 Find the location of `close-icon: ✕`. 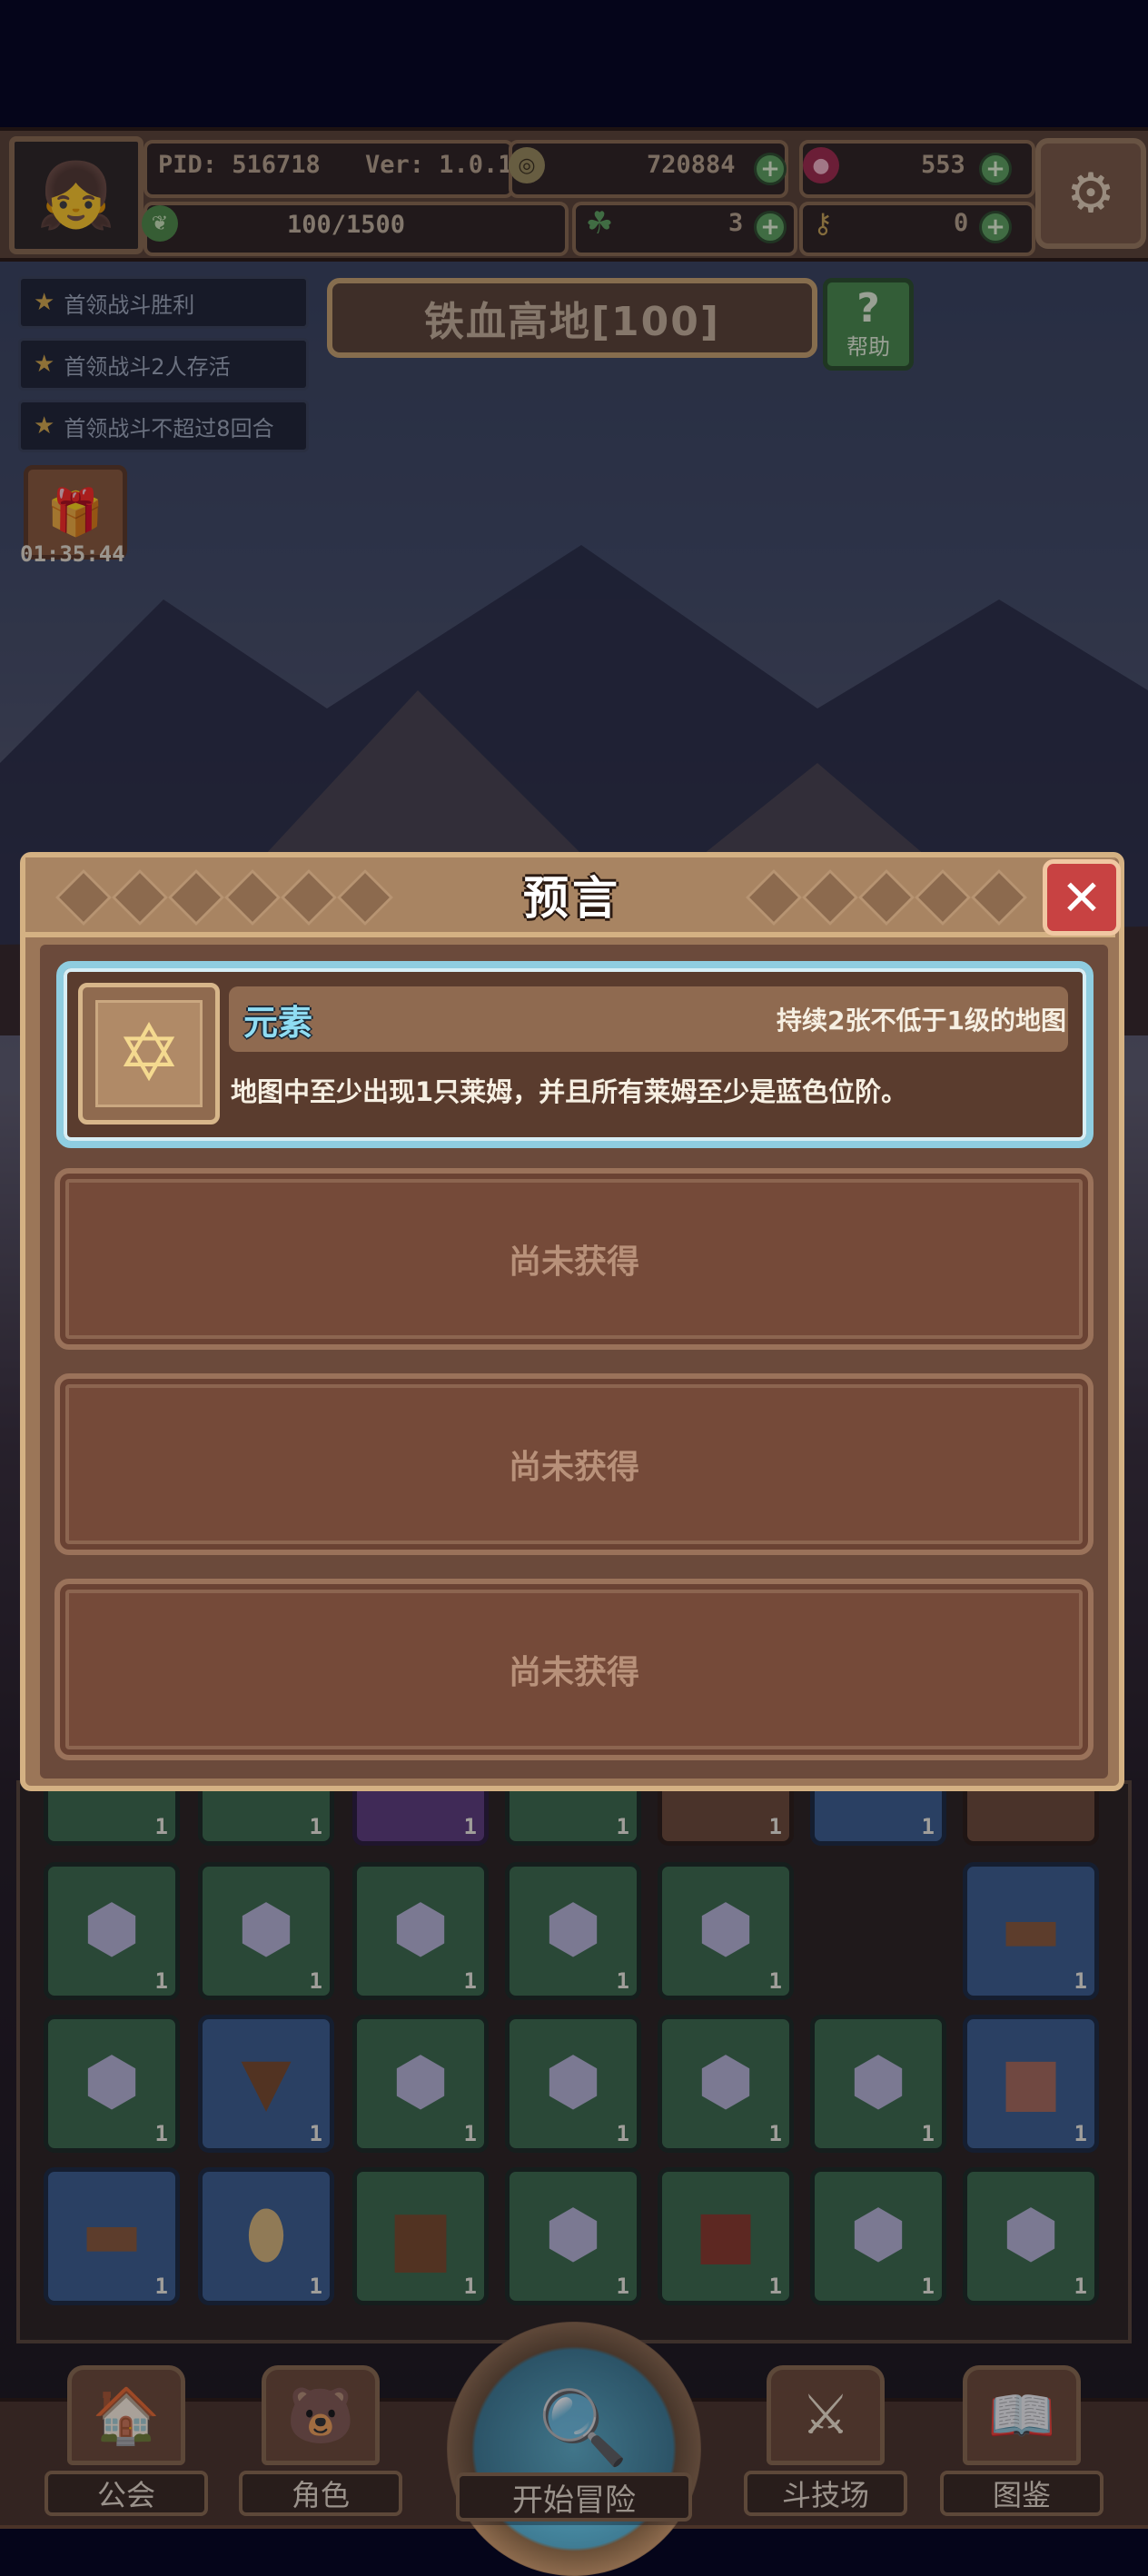

close-icon: ✕ is located at coordinates (1082, 897).